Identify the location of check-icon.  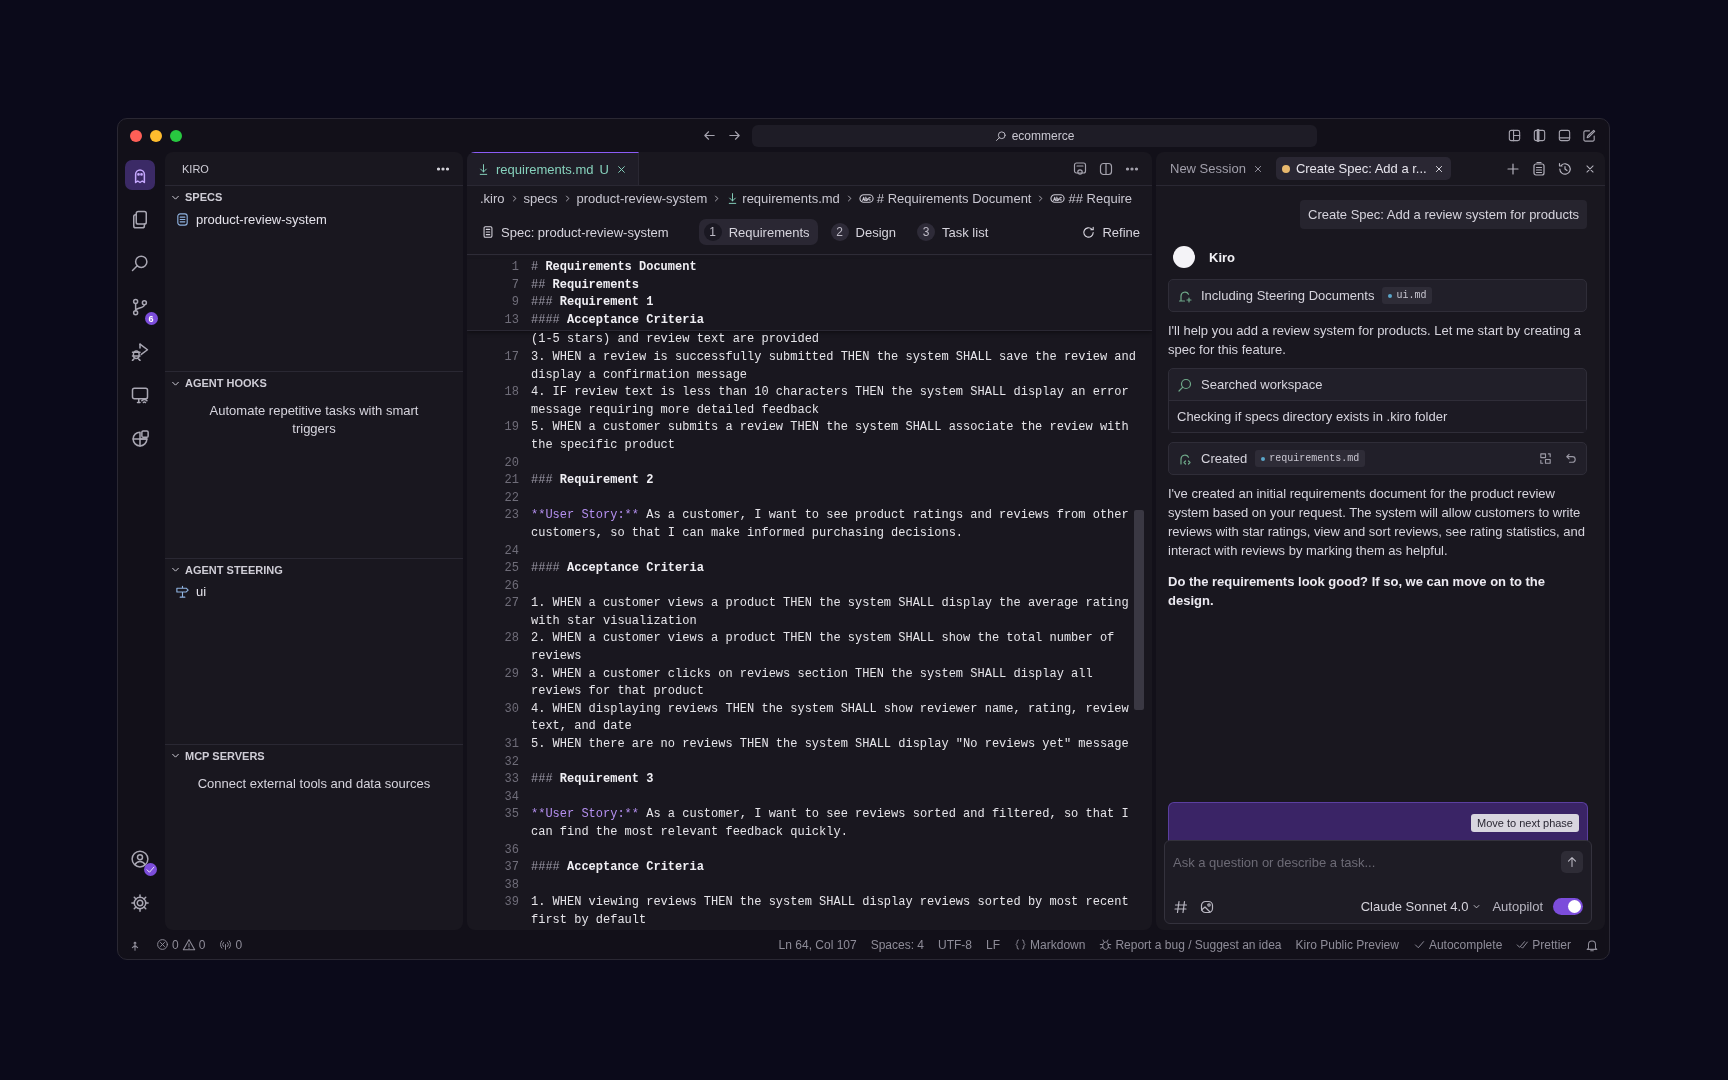
(1419, 944).